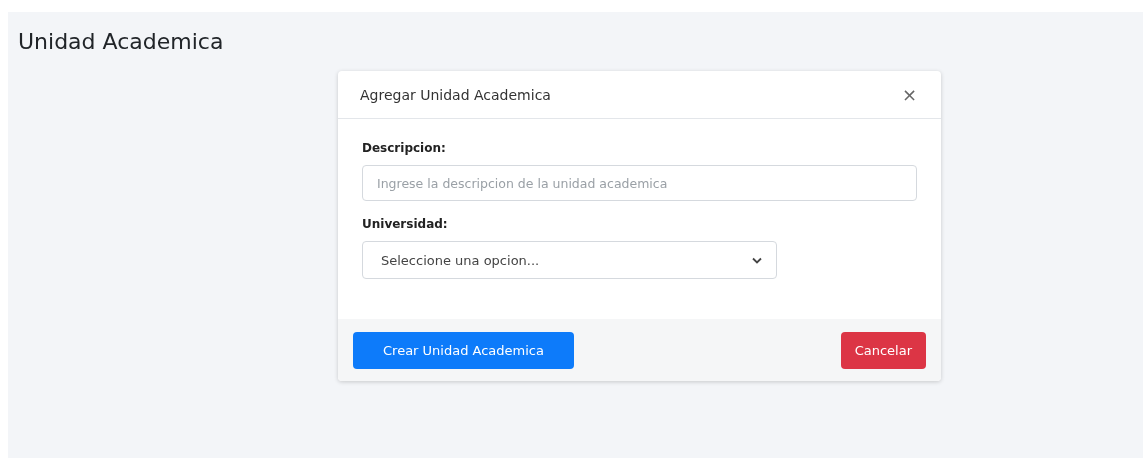 The image size is (1143, 458). Describe the element at coordinates (404, 148) in the screenshot. I see `field-label: Descripcion:` at that location.